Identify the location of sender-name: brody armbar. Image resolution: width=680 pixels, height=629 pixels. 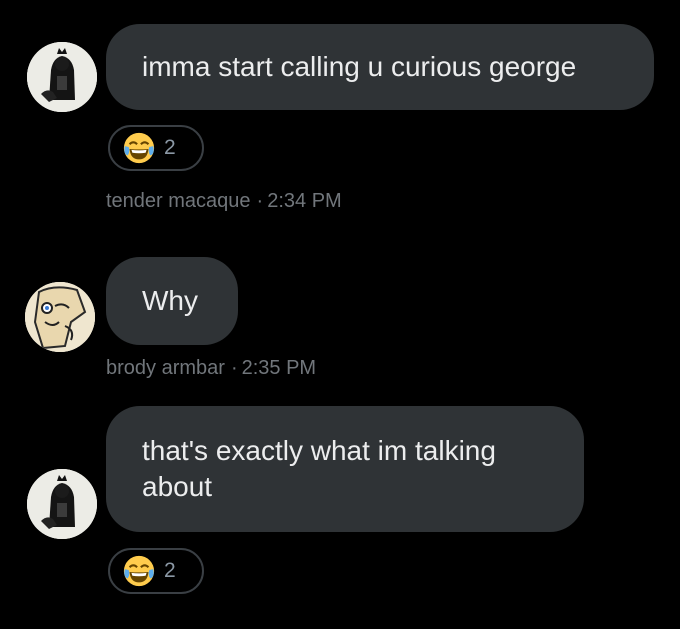
(165, 368).